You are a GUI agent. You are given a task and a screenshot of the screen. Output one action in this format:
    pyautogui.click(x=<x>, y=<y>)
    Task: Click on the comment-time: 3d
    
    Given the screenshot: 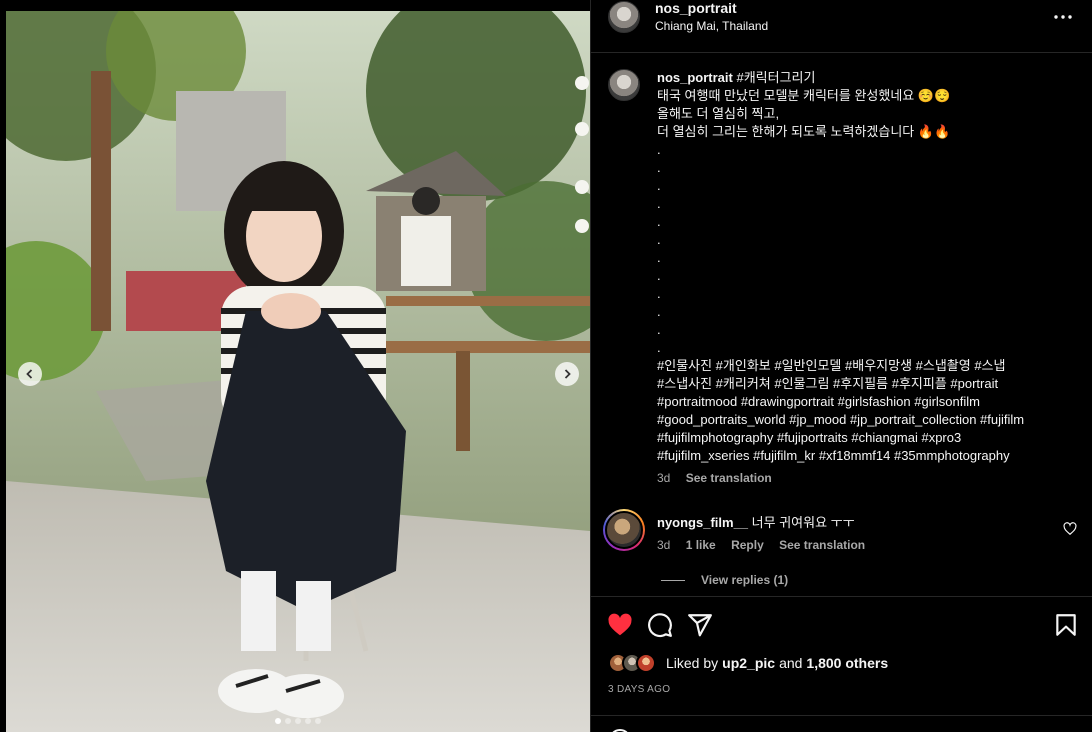 What is the action you would take?
    pyautogui.click(x=664, y=545)
    